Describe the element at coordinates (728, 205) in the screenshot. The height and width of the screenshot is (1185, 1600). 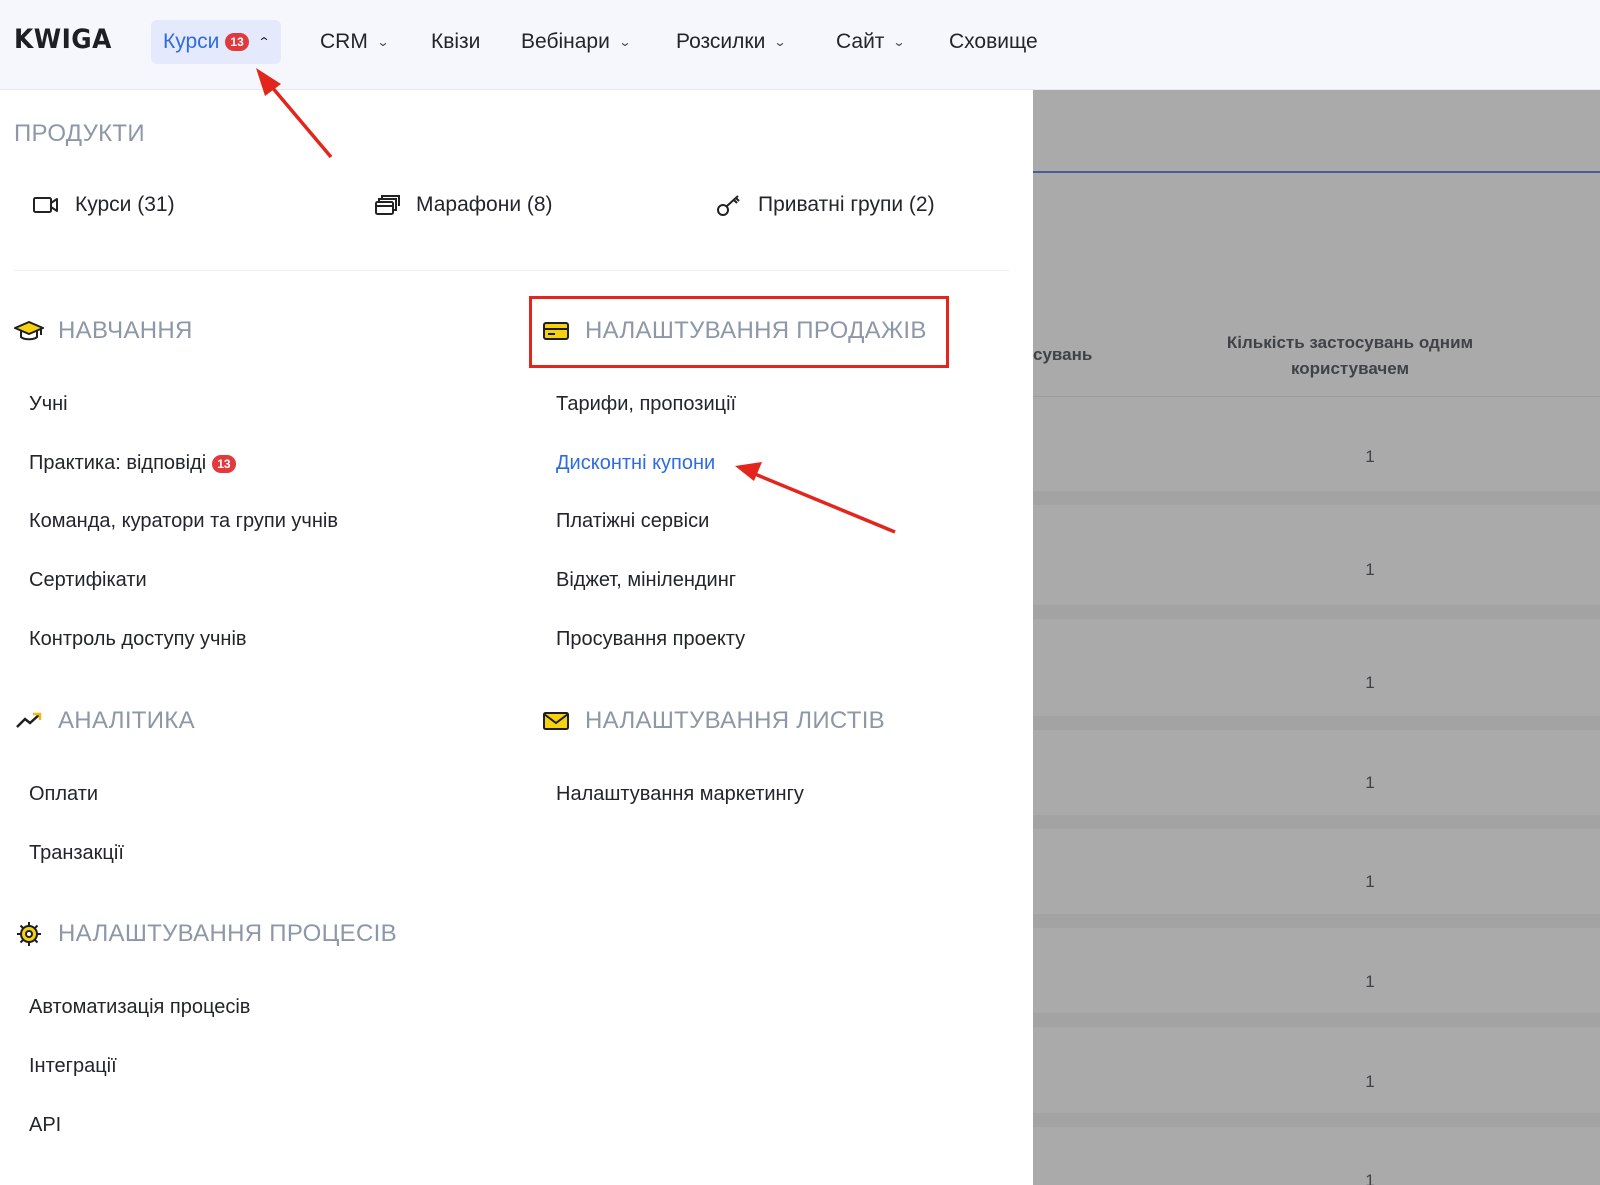
I see `key-icon` at that location.